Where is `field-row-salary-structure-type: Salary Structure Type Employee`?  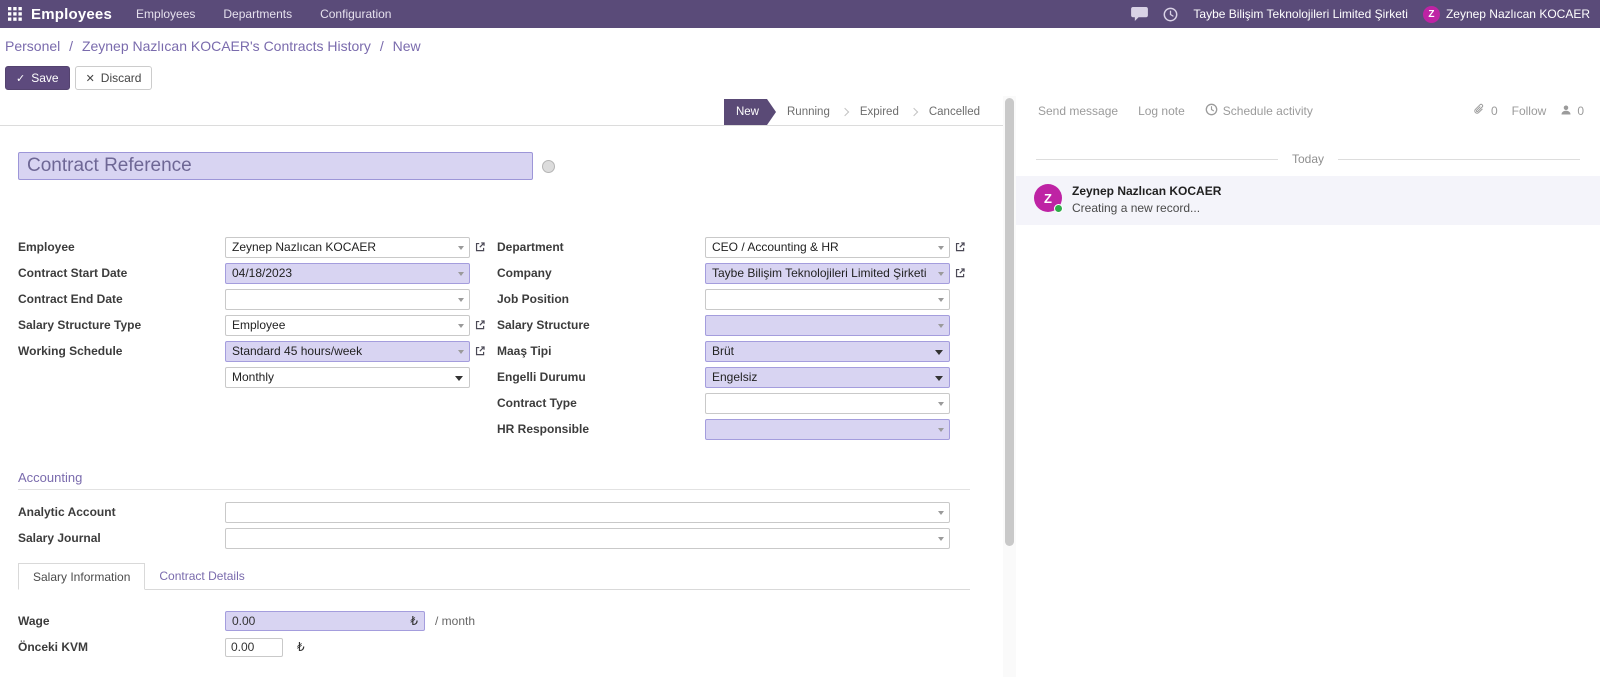
field-row-salary-structure-type: Salary Structure Type Employee is located at coordinates (257, 325).